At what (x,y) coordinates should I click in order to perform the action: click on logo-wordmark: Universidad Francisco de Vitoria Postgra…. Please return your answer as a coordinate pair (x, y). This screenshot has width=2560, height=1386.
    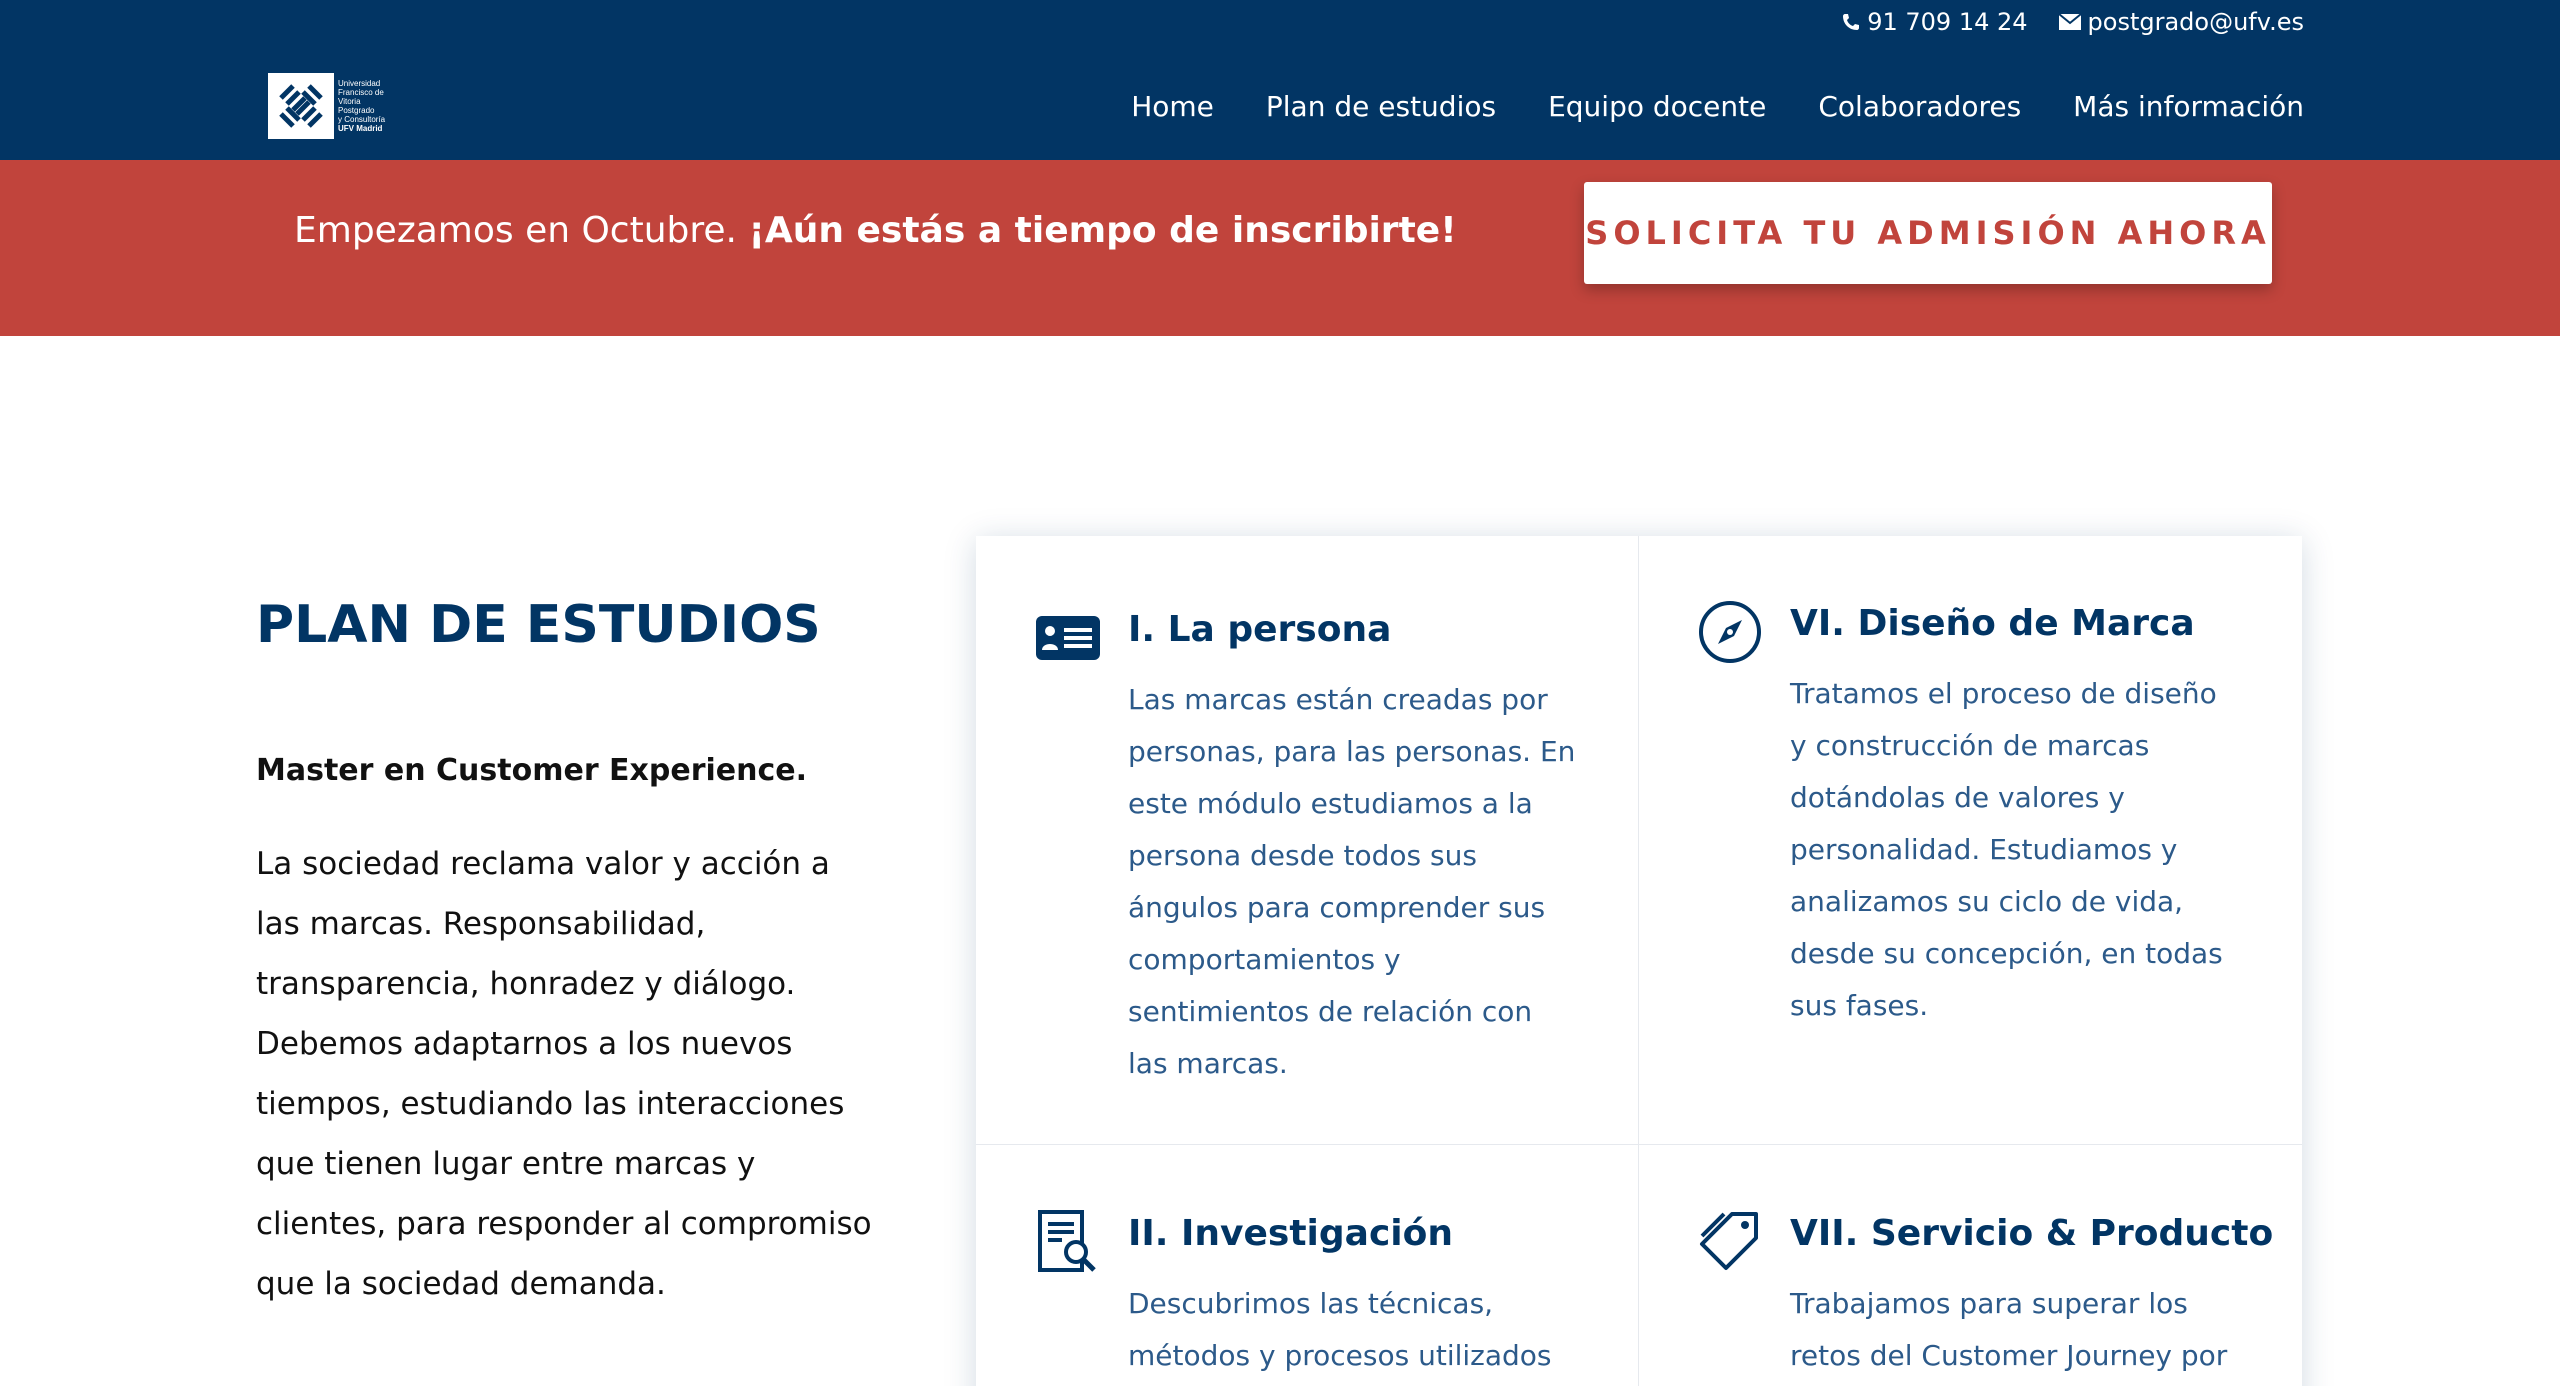
    Looking at the image, I should click on (362, 106).